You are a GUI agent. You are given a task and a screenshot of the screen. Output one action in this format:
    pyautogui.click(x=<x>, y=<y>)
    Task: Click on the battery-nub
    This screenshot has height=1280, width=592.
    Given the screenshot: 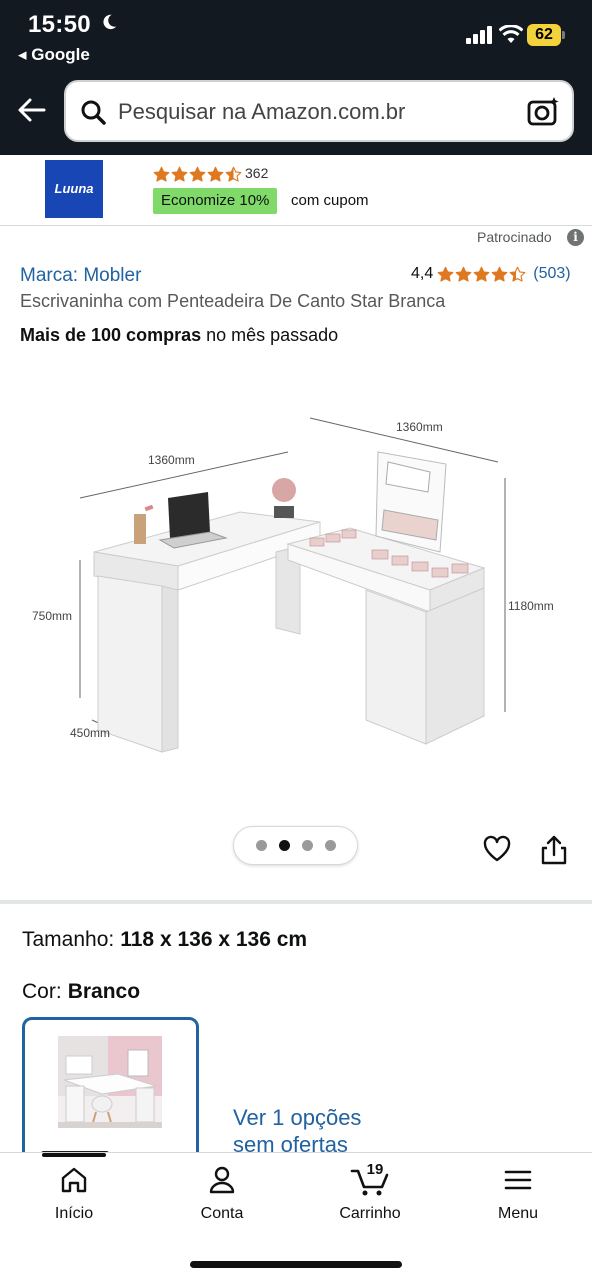 What is the action you would take?
    pyautogui.click(x=563, y=35)
    